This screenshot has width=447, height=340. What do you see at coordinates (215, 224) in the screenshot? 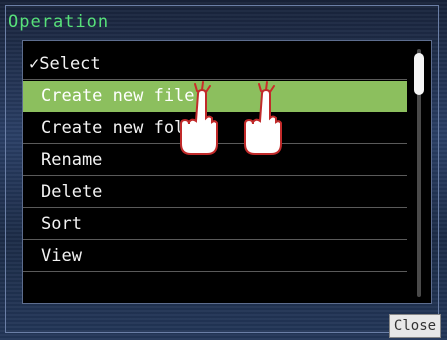
I see `menu-item-sort: Sort` at bounding box center [215, 224].